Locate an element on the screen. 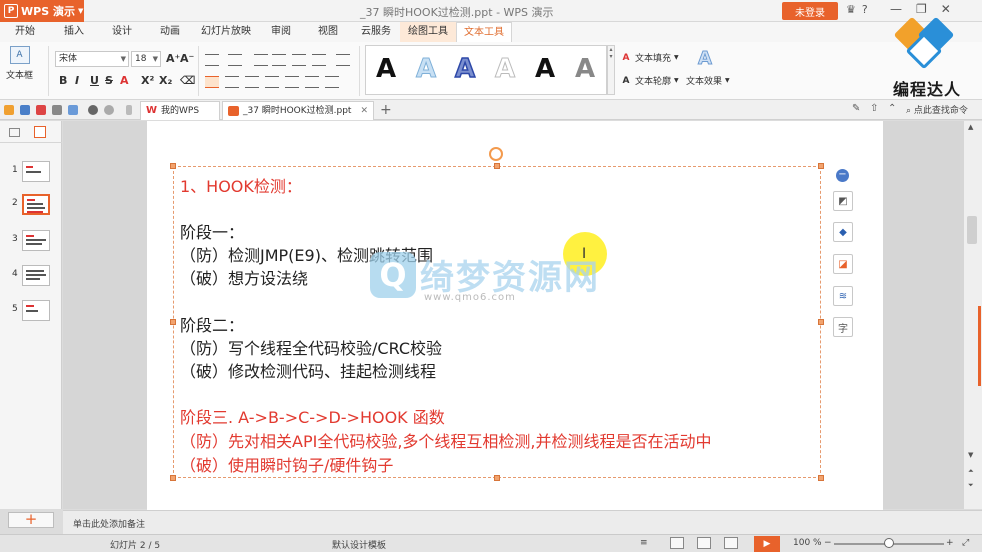  tab-text-tools: 文本工具 is located at coordinates (484, 32).